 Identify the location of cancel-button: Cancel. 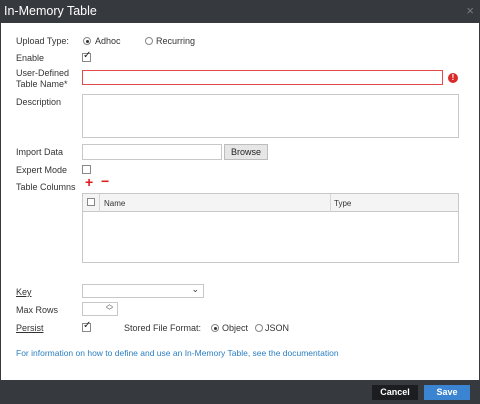
(395, 392).